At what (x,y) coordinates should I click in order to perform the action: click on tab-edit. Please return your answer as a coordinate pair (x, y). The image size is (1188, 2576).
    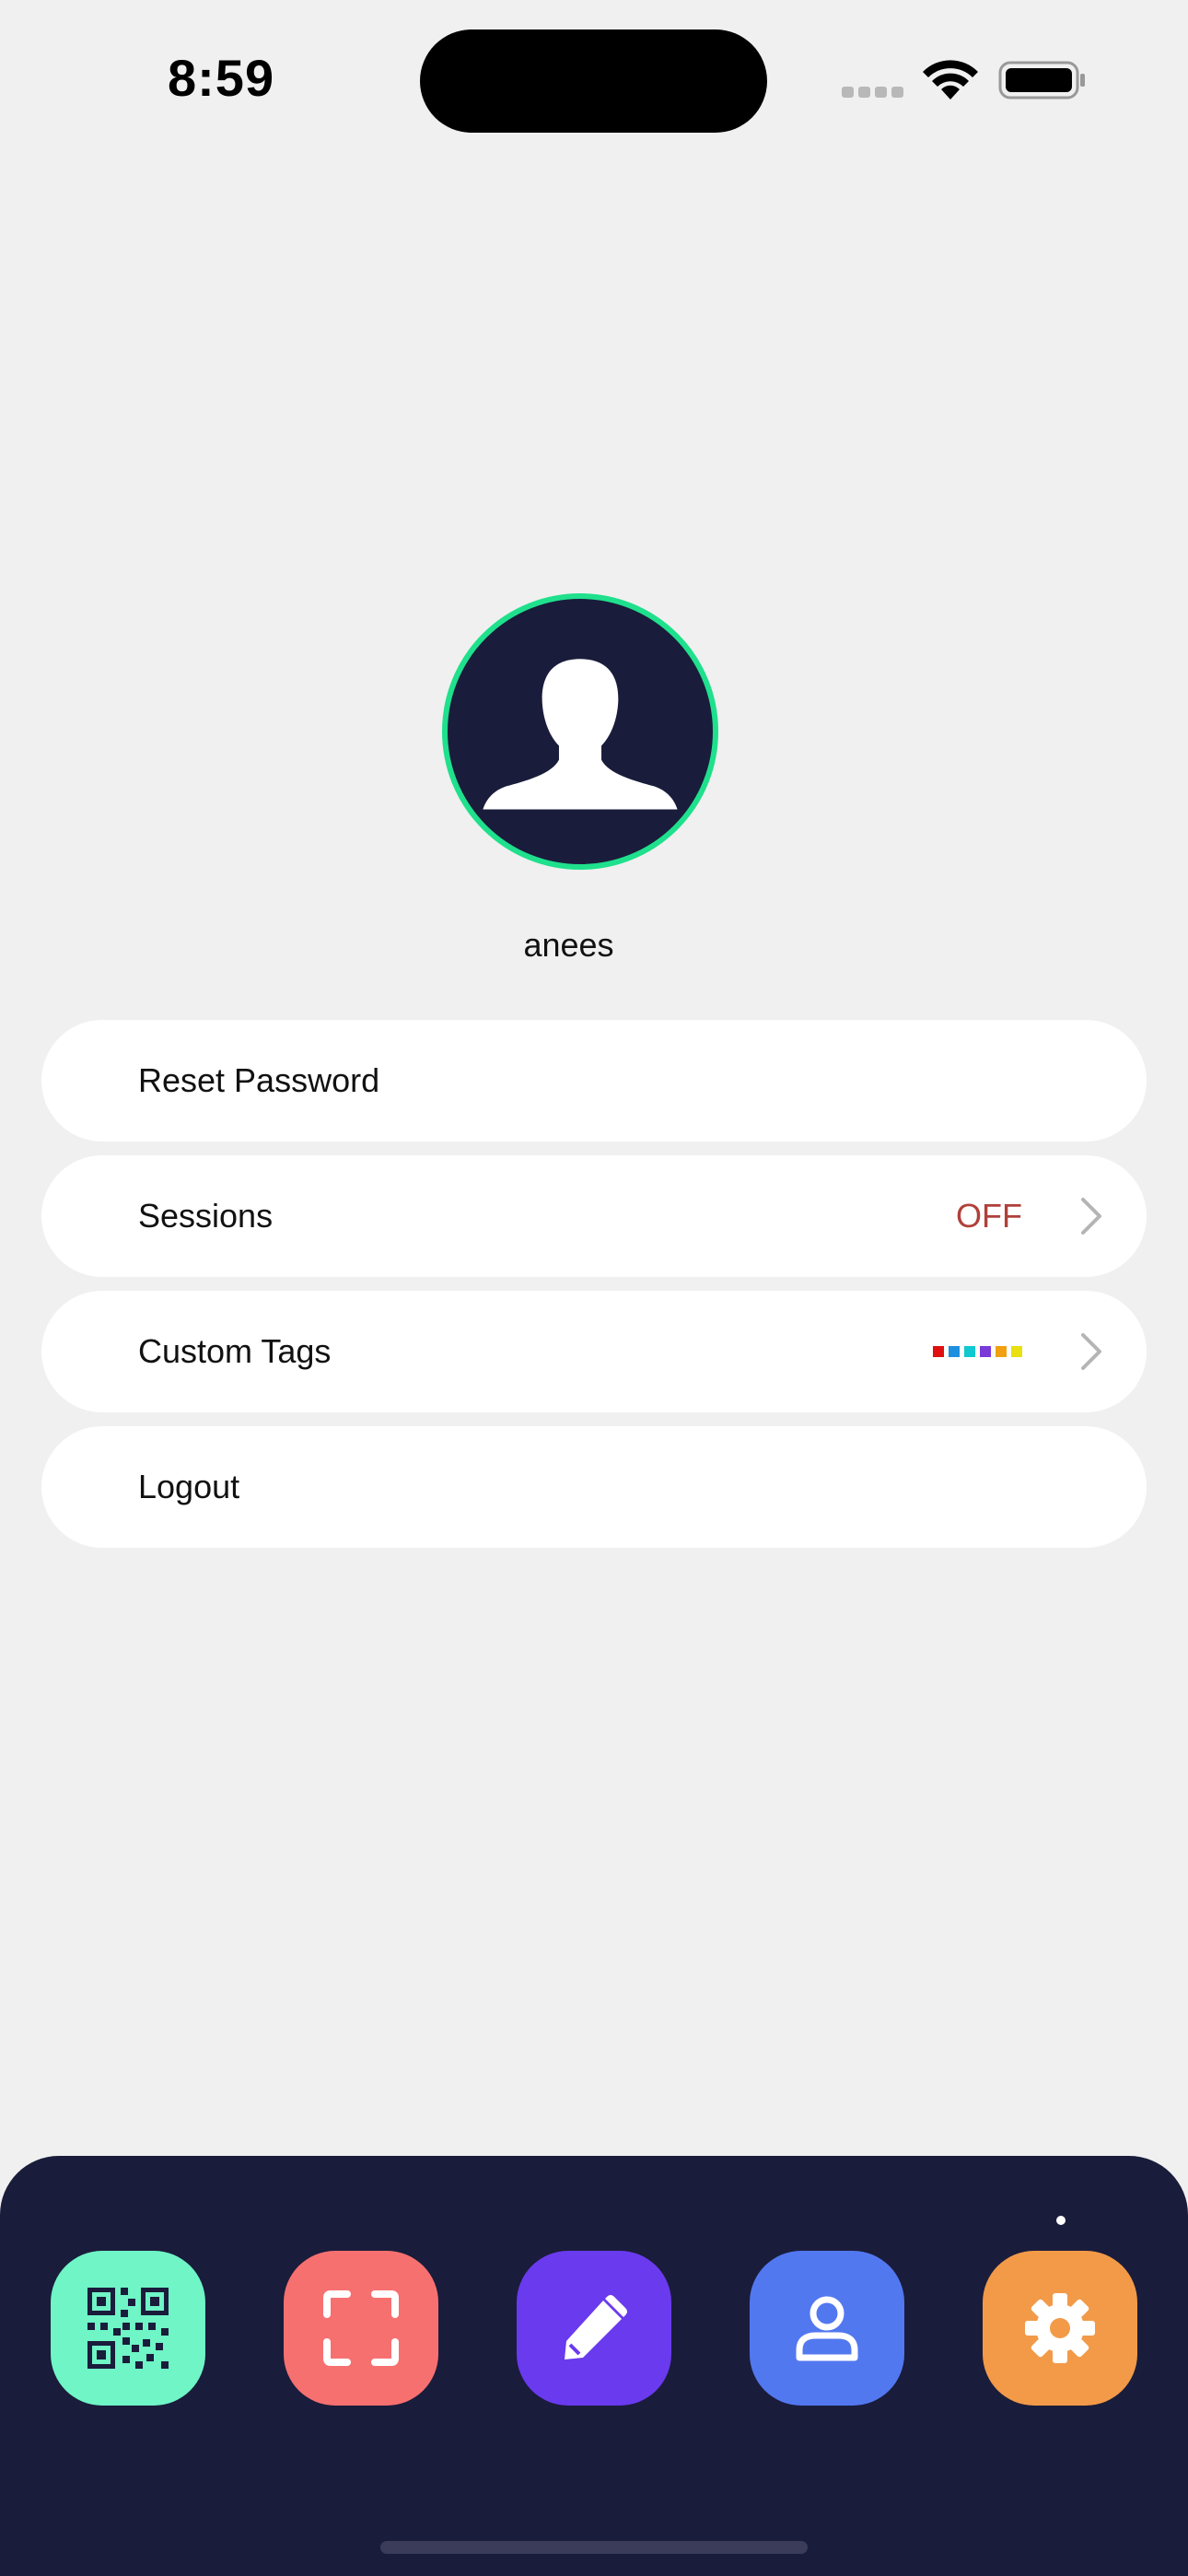
    Looking at the image, I should click on (594, 2328).